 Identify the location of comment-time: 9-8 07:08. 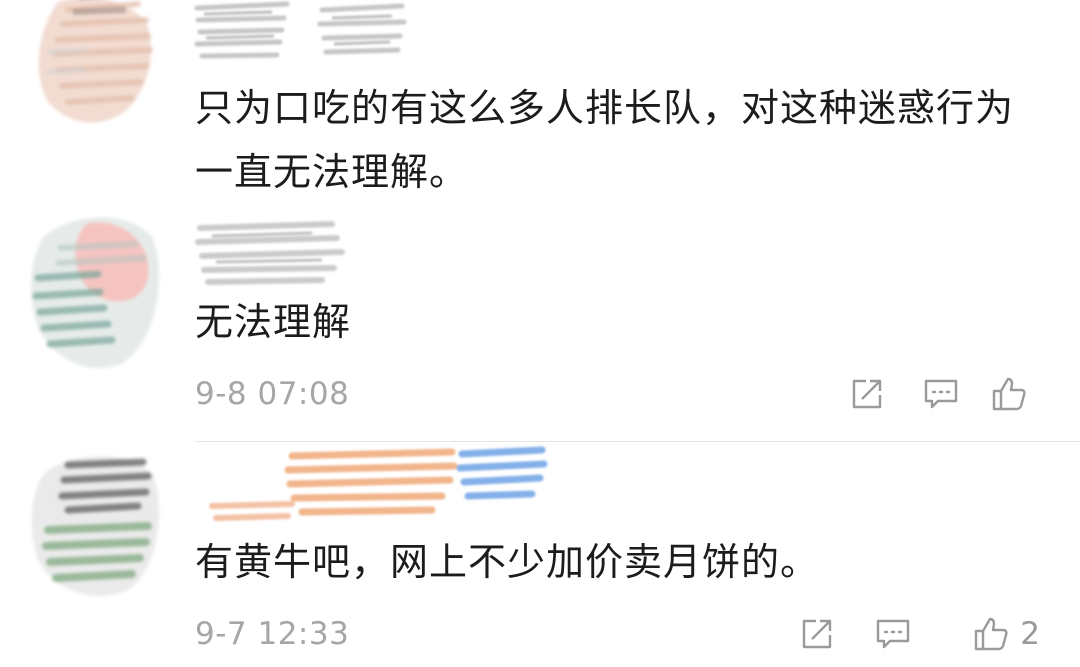
(272, 394).